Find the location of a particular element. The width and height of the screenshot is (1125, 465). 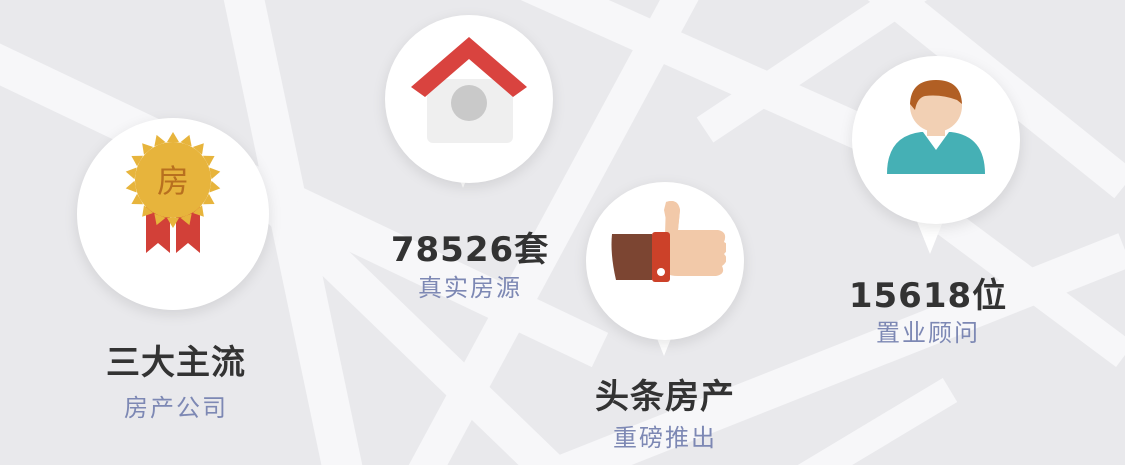

map-pin-badge: 房 is located at coordinates (173, 214).